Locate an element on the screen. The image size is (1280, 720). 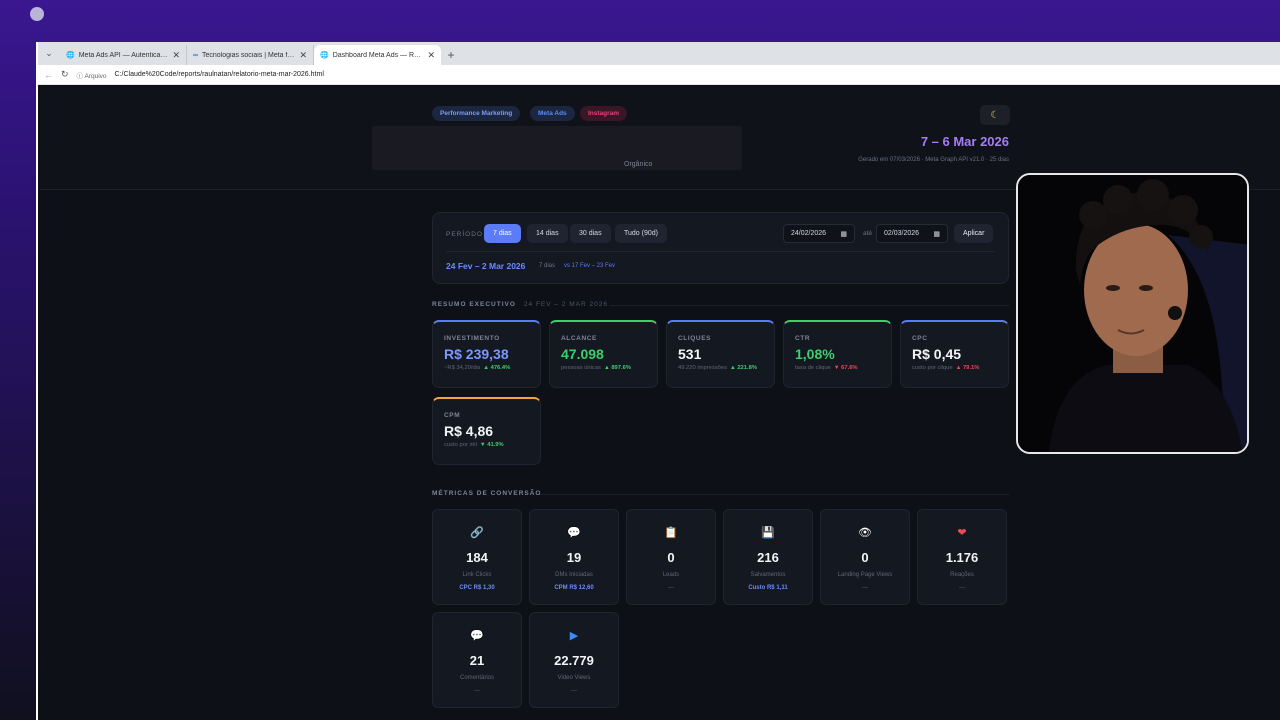
tab-title: Dashboard Meta Ads — Raul Nata is located at coordinates (378, 55).